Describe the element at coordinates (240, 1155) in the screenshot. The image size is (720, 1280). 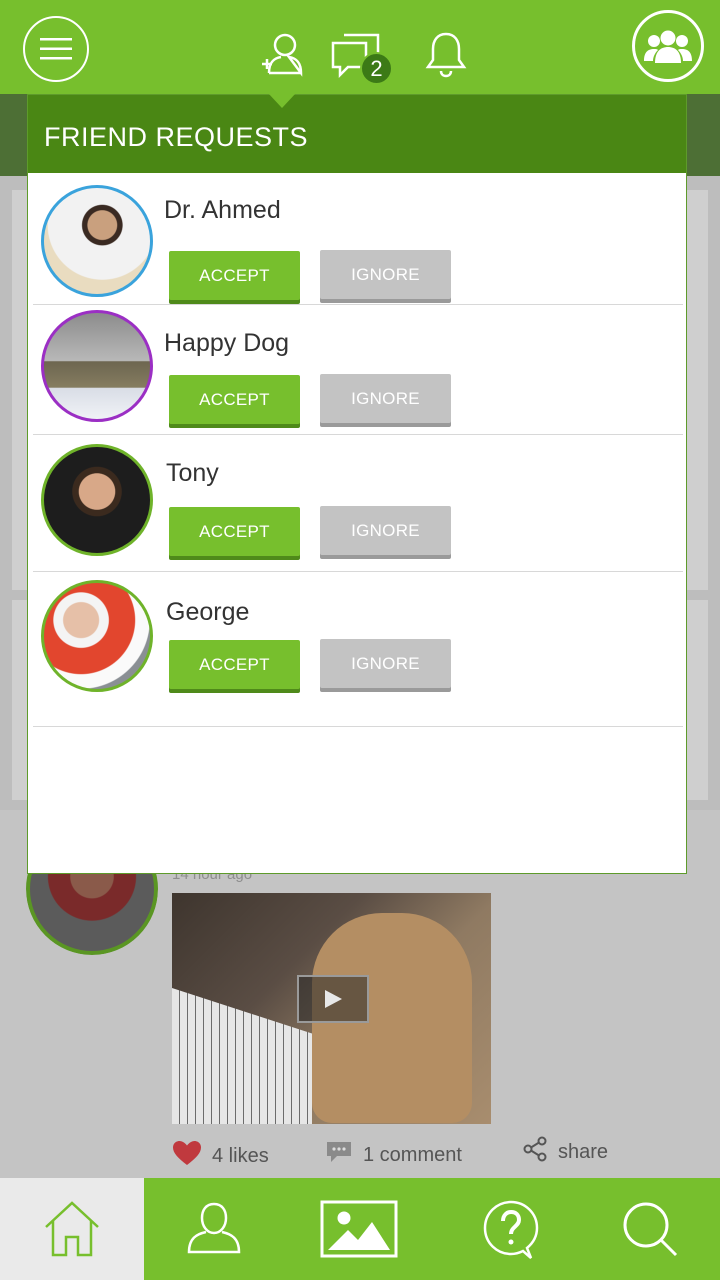
I see `likes-count: 4 likes` at that location.